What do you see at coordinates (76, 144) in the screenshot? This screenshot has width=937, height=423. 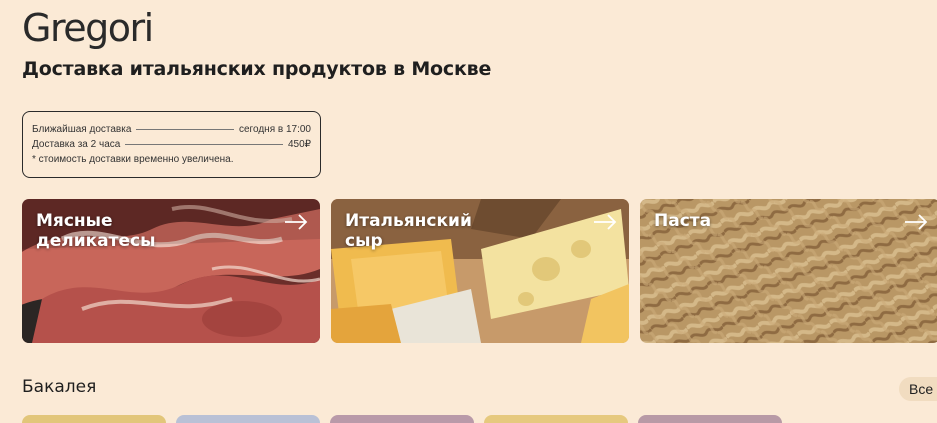 I see `delivery-express-label: Доставка за 2 часа` at bounding box center [76, 144].